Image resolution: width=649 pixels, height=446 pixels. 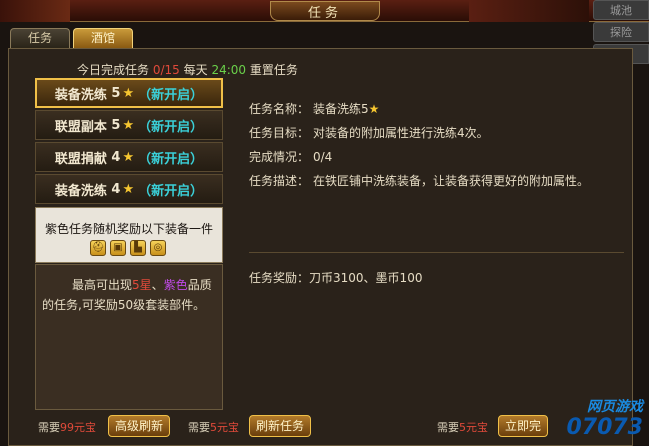 What do you see at coordinates (436, 109) in the screenshot?
I see `detail-name-row: 任务名称： 装备洗练5★` at bounding box center [436, 109].